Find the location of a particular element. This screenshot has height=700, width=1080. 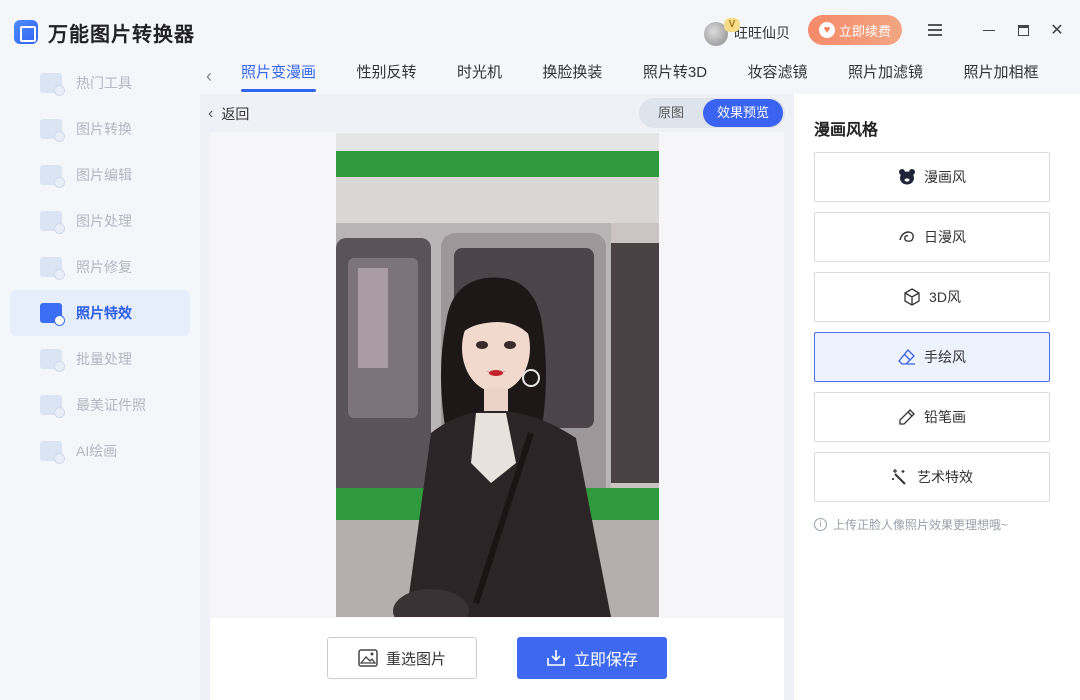

style-option-label: 漫画风 is located at coordinates (945, 177).